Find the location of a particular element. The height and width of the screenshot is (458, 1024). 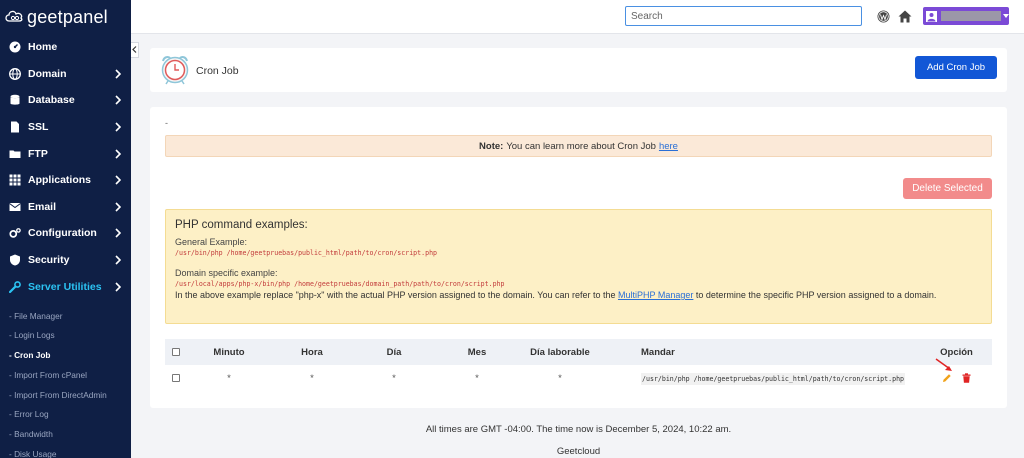

sidebar-subitem-file-manager: - File Manager is located at coordinates (65, 316).